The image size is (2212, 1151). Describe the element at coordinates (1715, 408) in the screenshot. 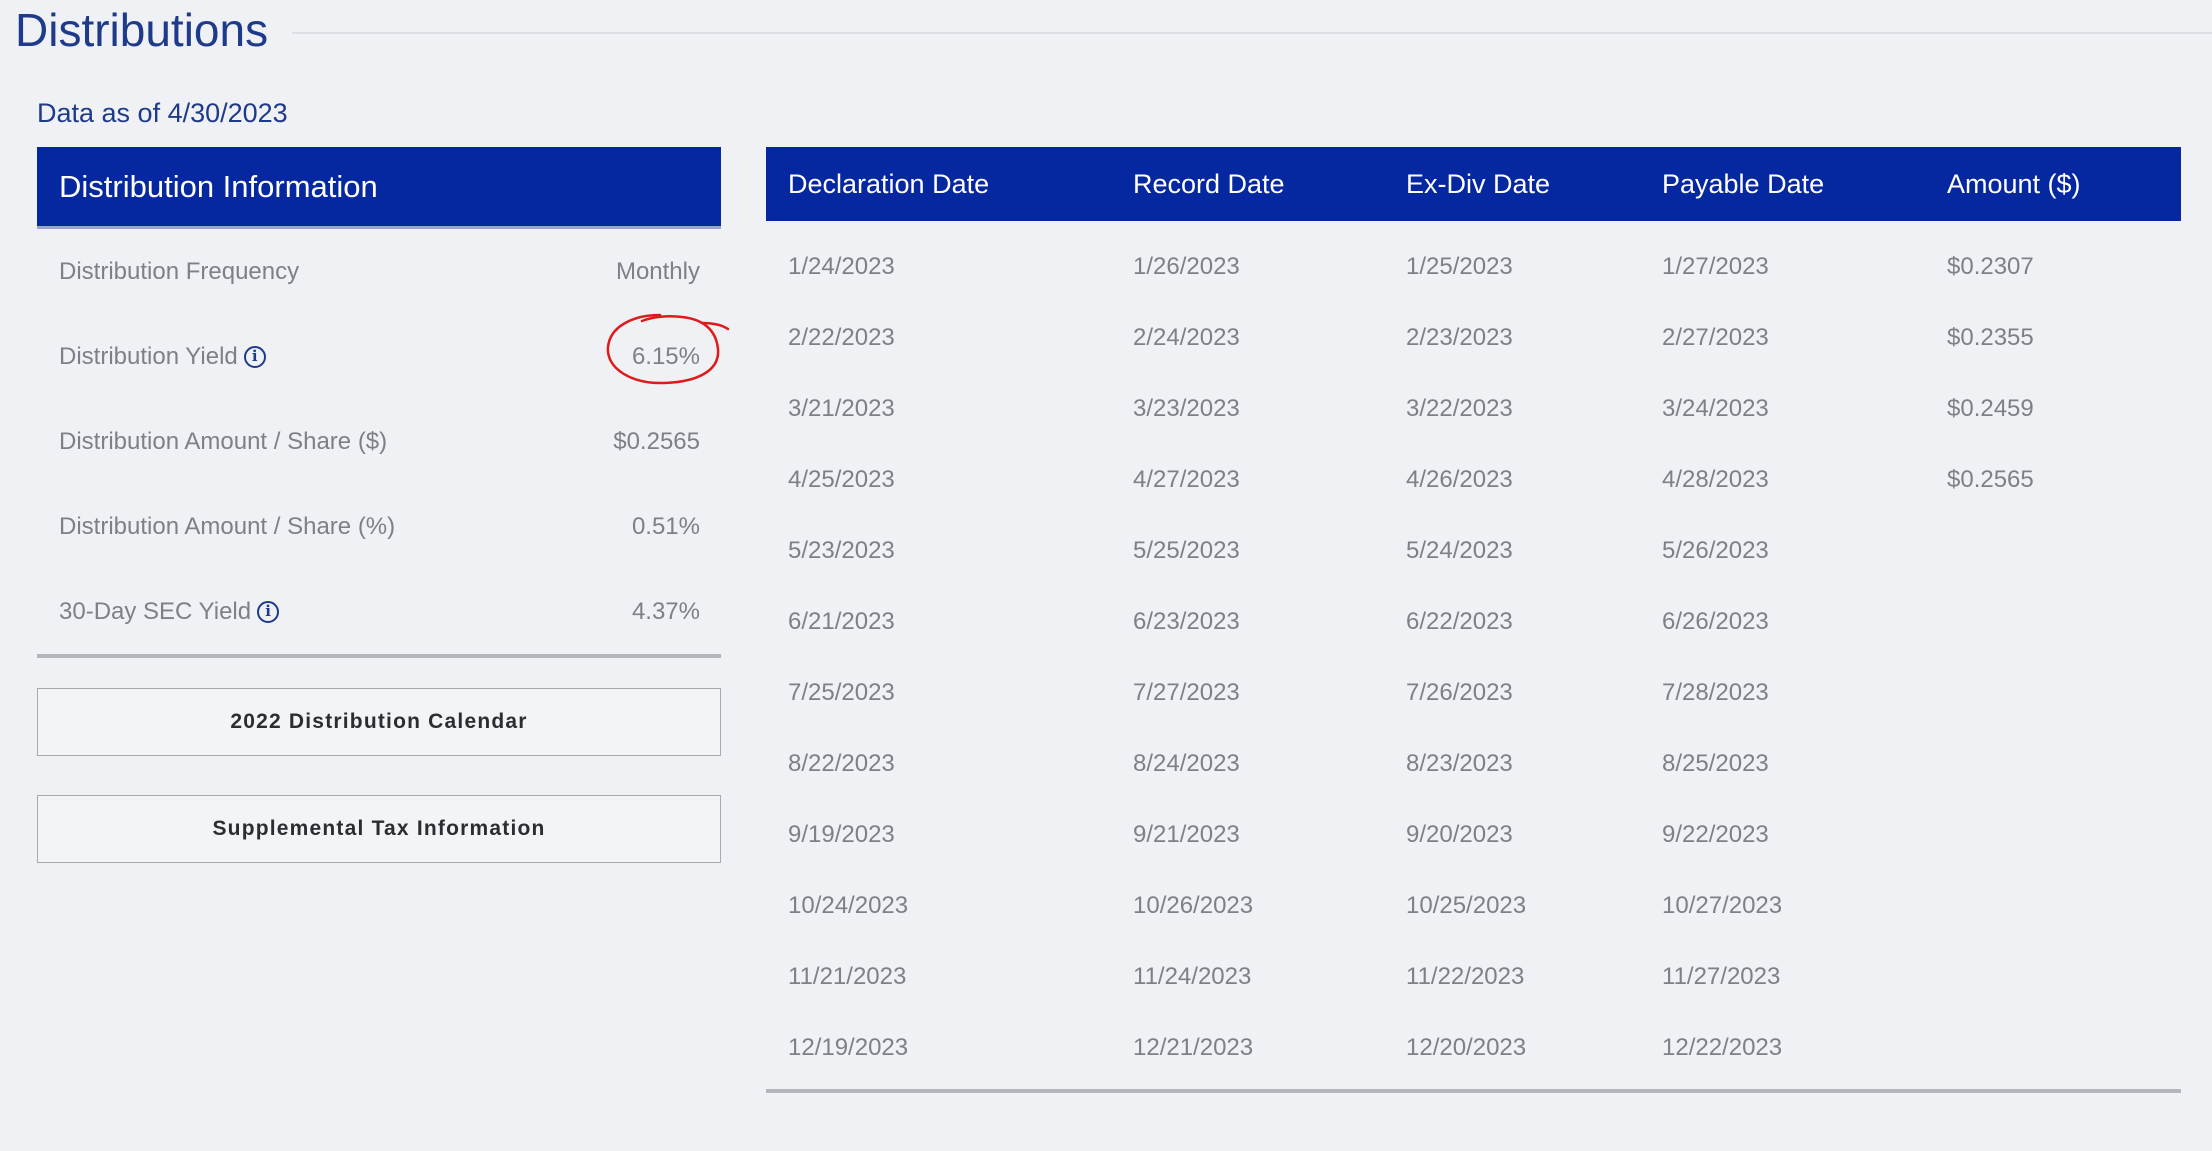

I see `table-cell: 3/24/2023` at that location.